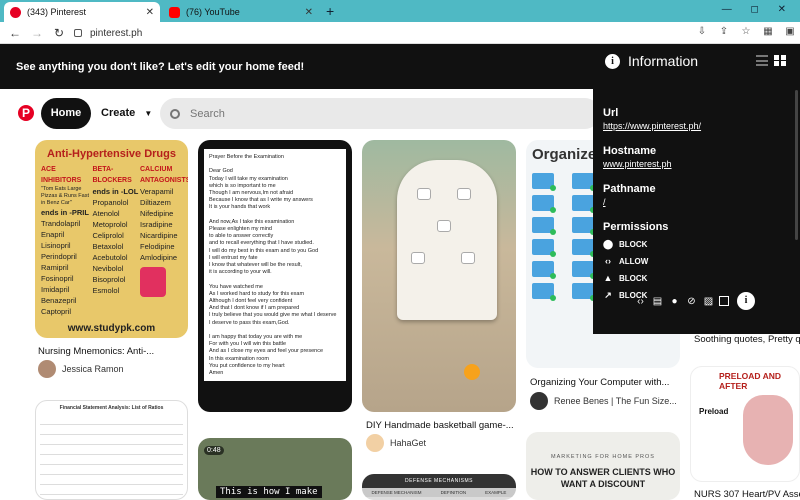  I want to click on pin-author: Jessica Ramon, so click(81, 369).